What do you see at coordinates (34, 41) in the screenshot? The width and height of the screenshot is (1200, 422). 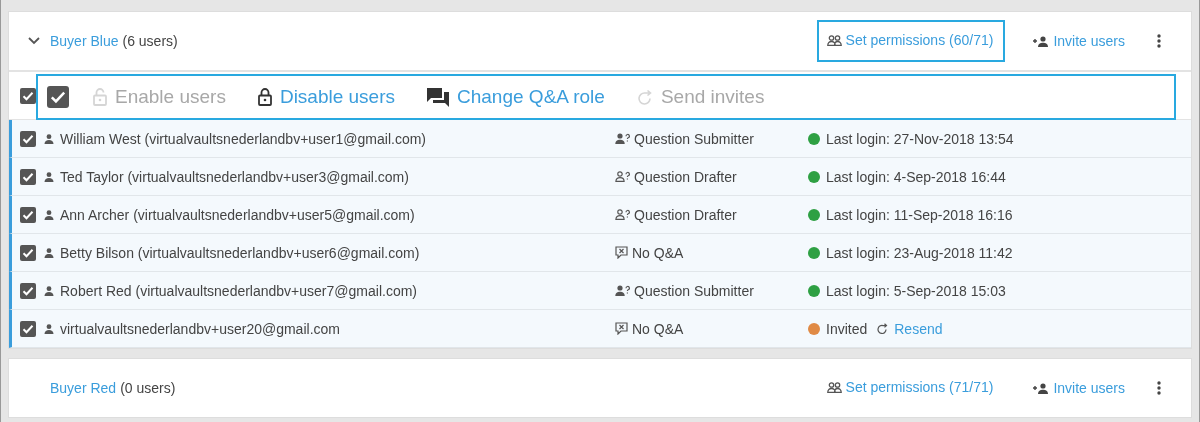 I see `chevron-icon` at bounding box center [34, 41].